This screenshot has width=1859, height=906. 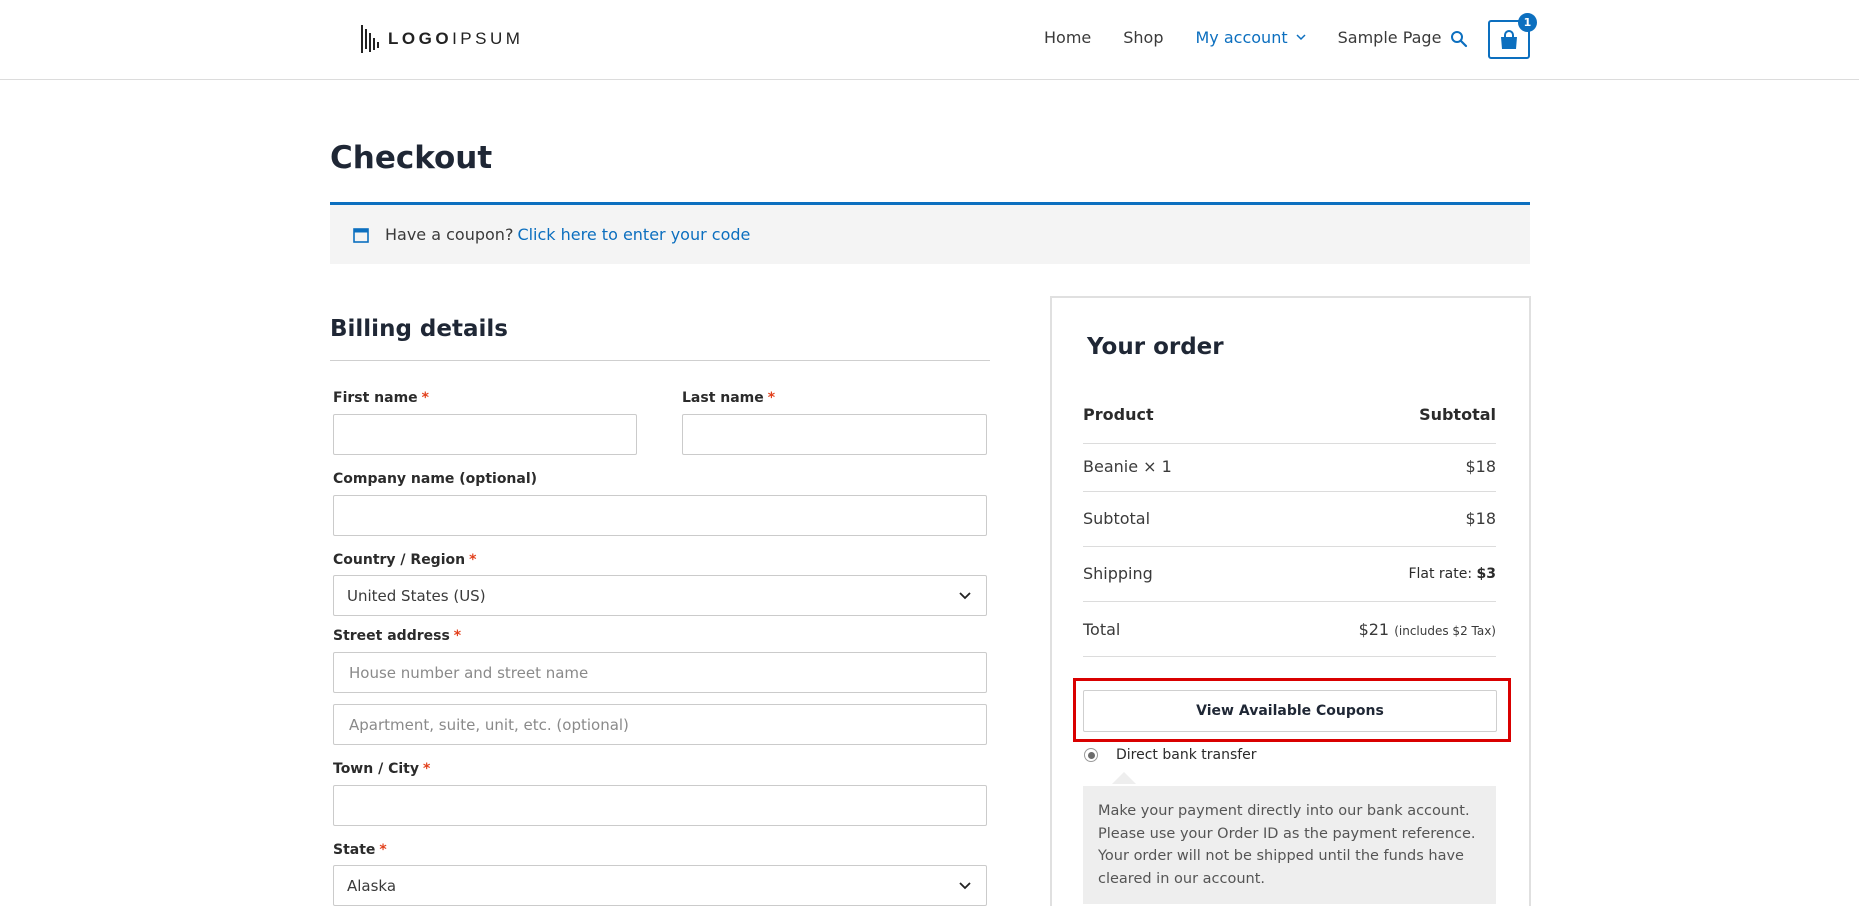 What do you see at coordinates (1390, 37) in the screenshot?
I see `nav-sample-page: Sample Page` at bounding box center [1390, 37].